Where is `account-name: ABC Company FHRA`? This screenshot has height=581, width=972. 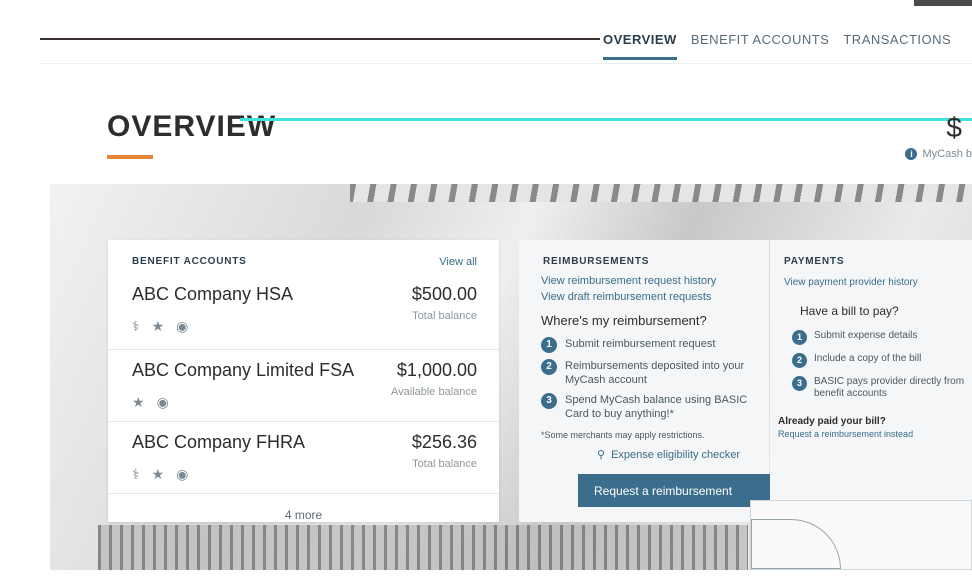 account-name: ABC Company FHRA is located at coordinates (219, 442).